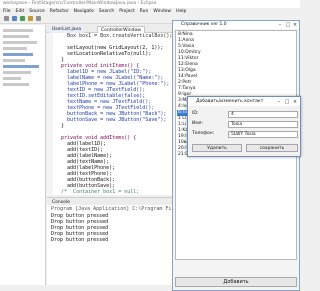 The width and height of the screenshot is (320, 291). I want to click on menu-refactor: Refactor, so click(59, 11).